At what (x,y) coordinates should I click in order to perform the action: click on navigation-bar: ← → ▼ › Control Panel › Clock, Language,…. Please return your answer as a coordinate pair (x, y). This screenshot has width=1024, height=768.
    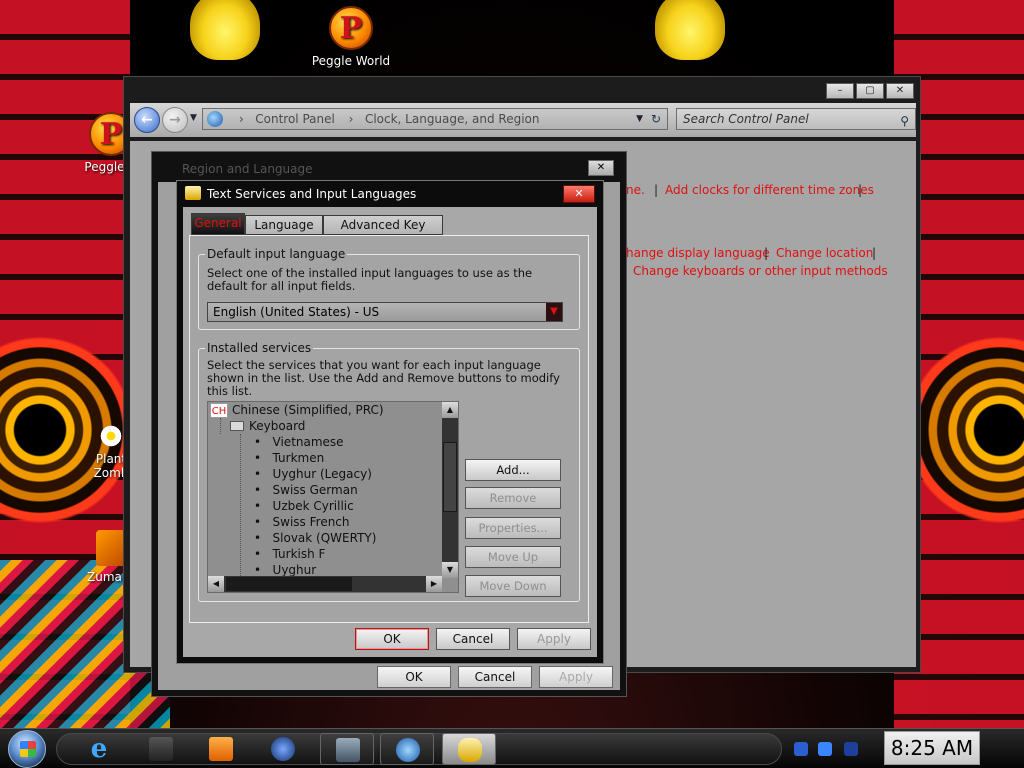
    Looking at the image, I should click on (523, 120).